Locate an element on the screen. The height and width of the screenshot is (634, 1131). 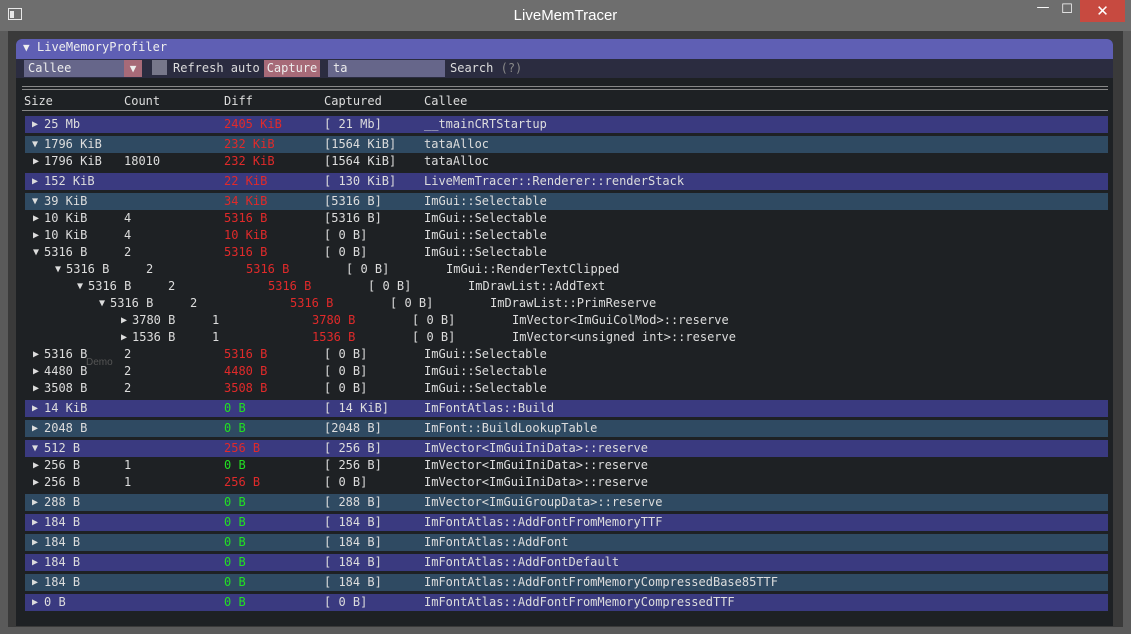
tree-row: ▼ 5316 B 2 5316 B [ 0 B] ImGui::Selectable is located at coordinates (562, 252).